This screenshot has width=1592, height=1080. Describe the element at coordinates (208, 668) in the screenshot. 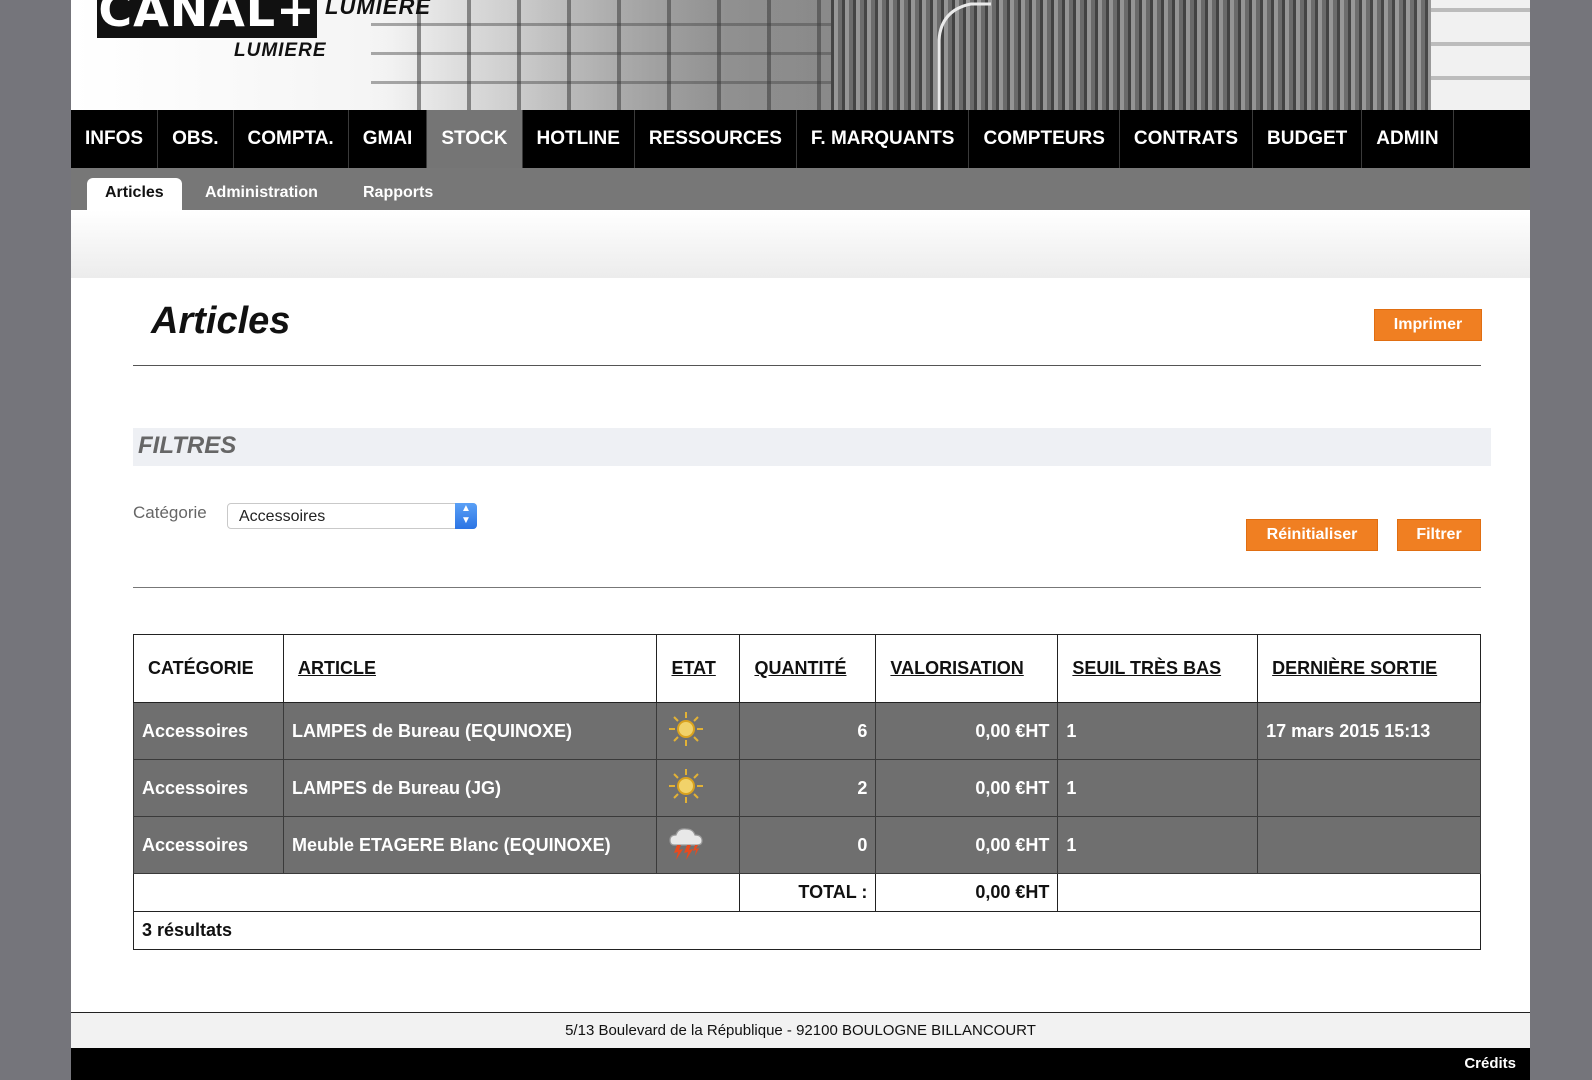

I see `header-categorie: CATÉGORIE` at that location.